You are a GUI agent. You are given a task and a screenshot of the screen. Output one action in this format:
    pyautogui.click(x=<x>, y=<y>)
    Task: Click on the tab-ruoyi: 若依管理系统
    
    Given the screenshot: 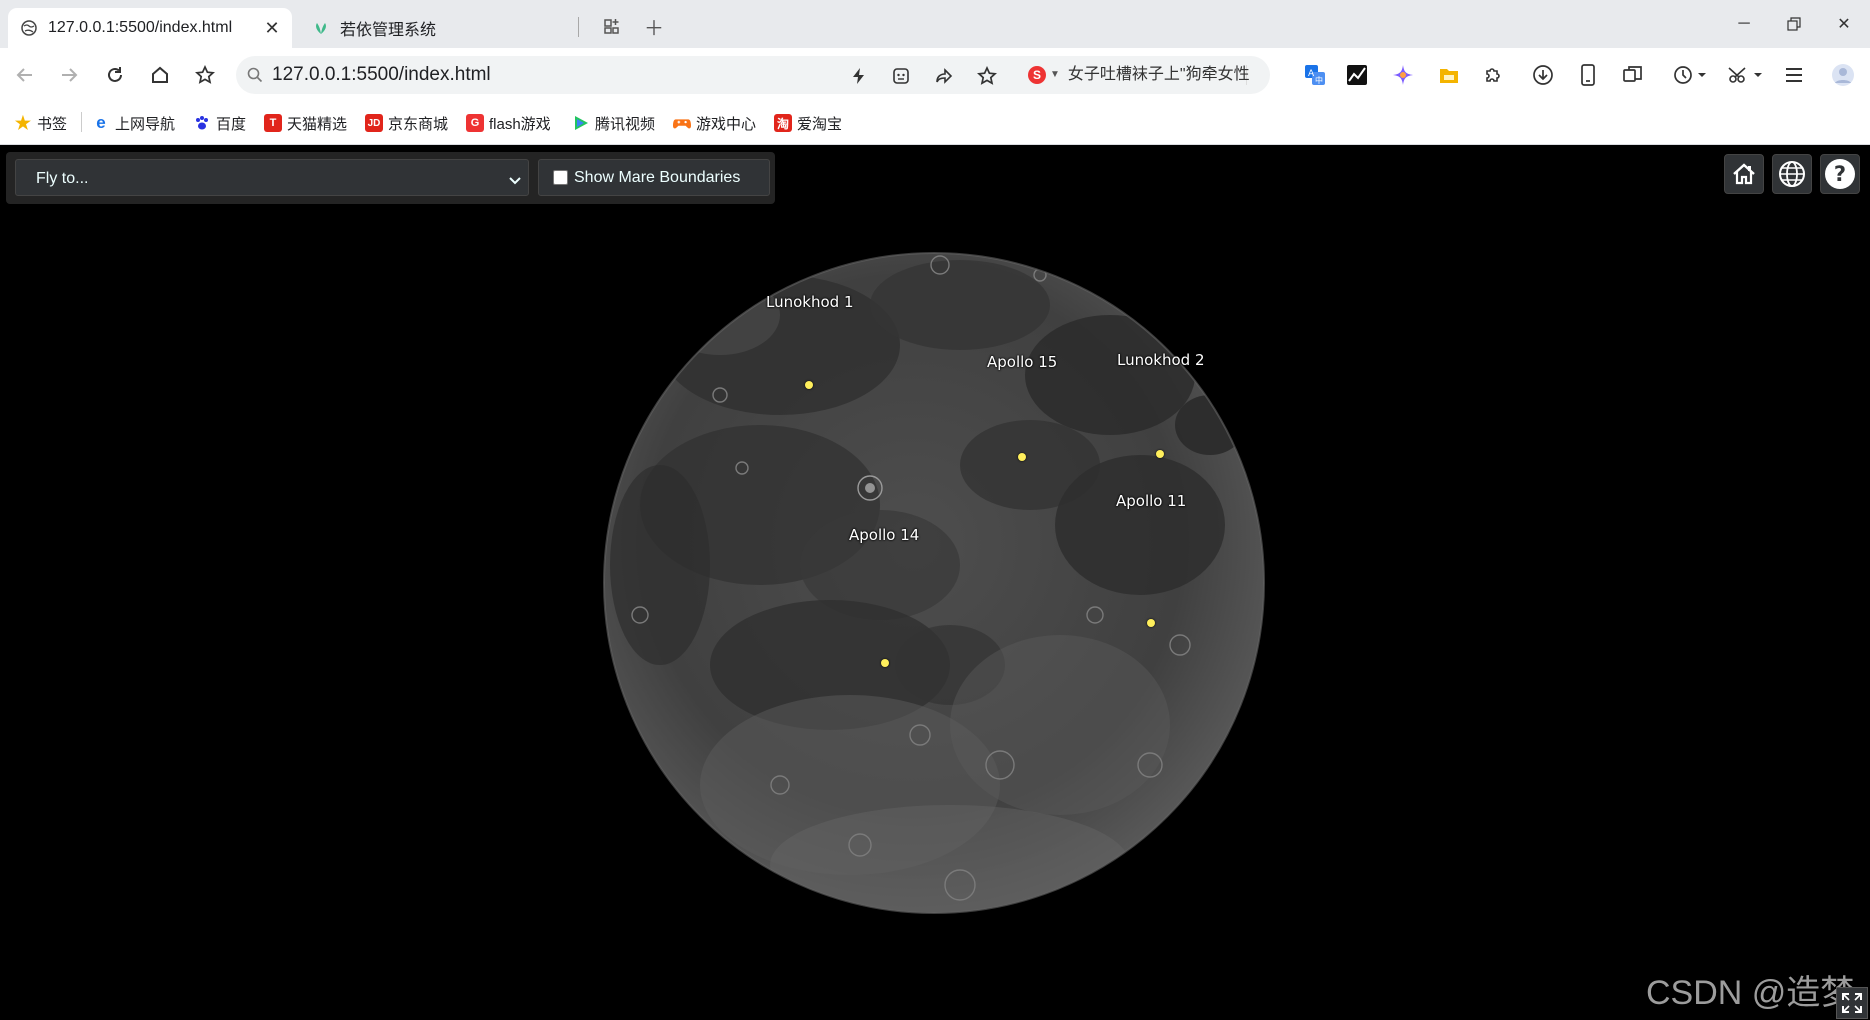 What is the action you would take?
    pyautogui.click(x=440, y=28)
    